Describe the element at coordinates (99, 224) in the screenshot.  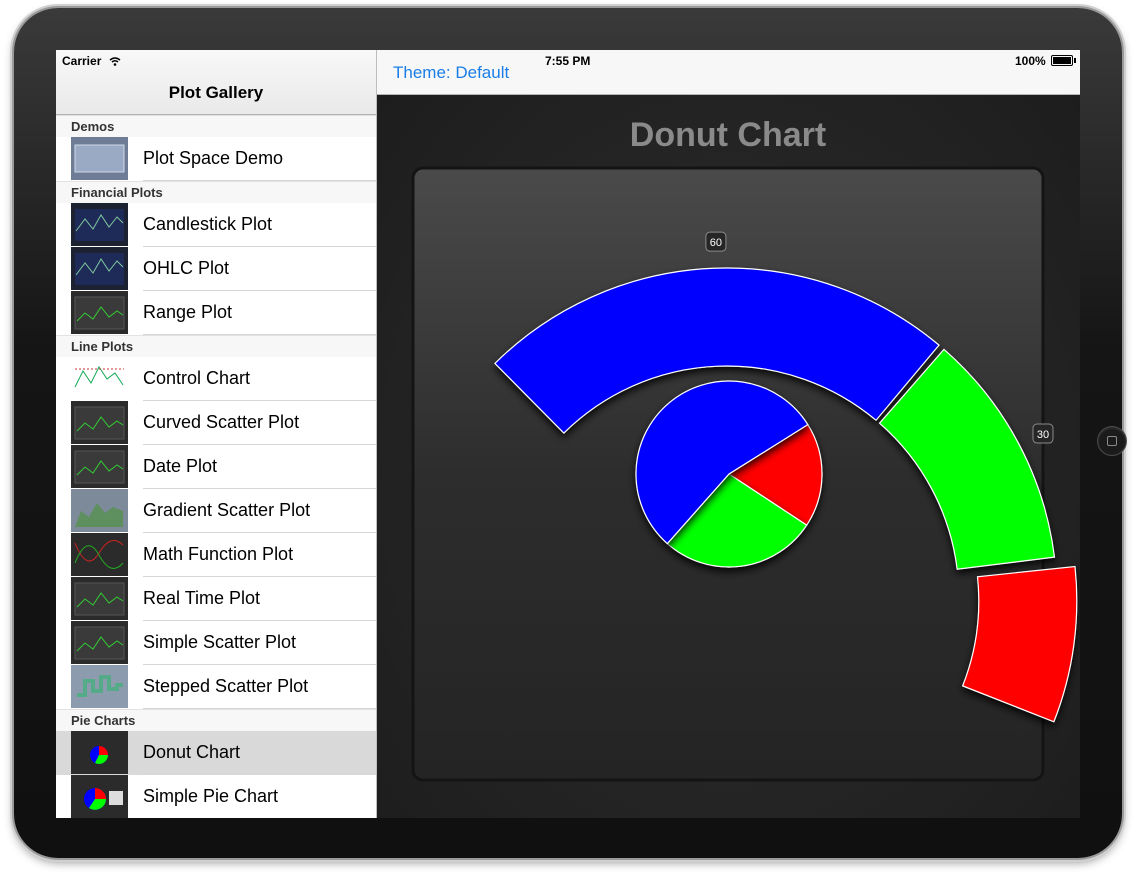
I see `candlestick-thumb` at that location.